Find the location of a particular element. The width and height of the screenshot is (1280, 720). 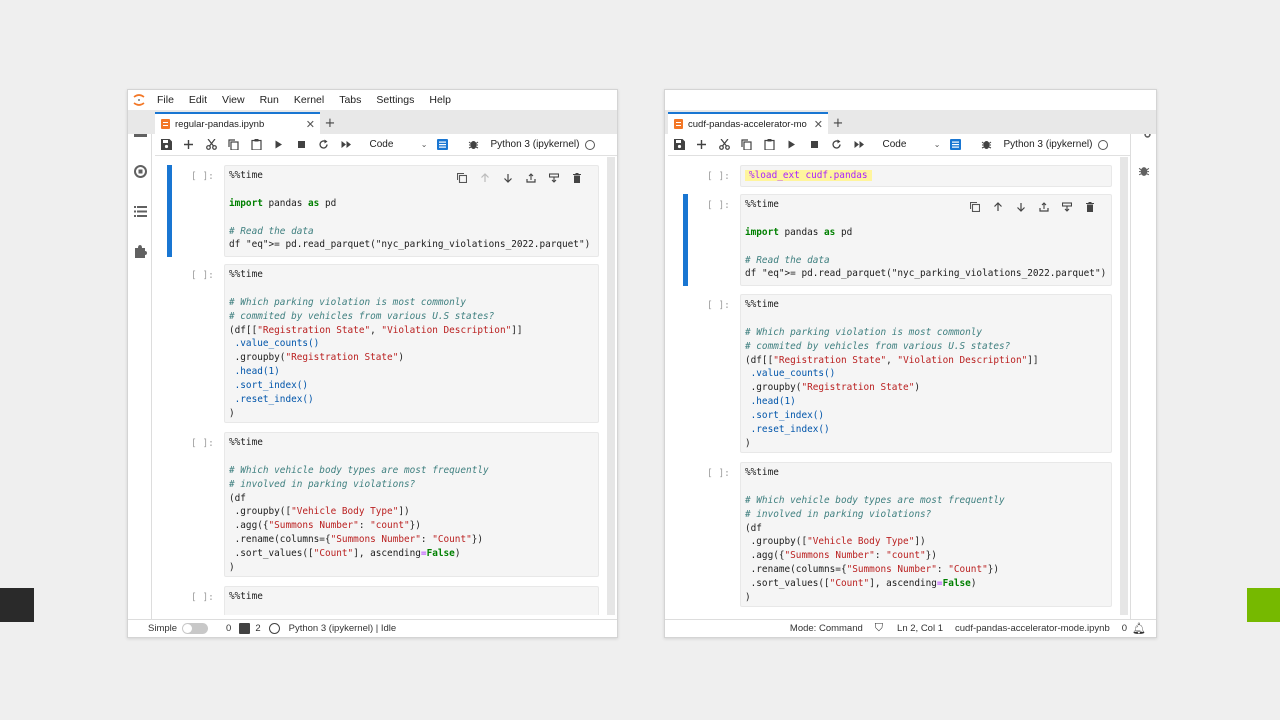

code-editor: %load_ext cudf.pandas is located at coordinates (926, 176).